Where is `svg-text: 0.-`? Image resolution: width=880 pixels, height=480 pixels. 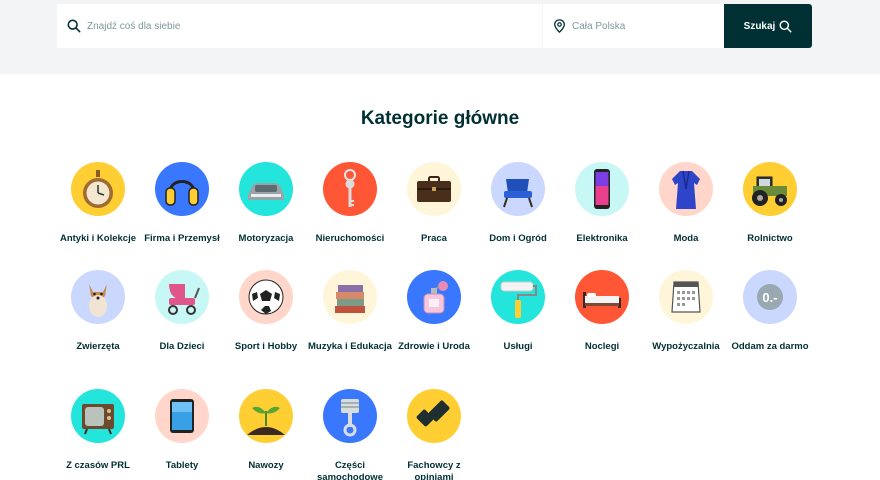
svg-text: 0.- is located at coordinates (769, 297).